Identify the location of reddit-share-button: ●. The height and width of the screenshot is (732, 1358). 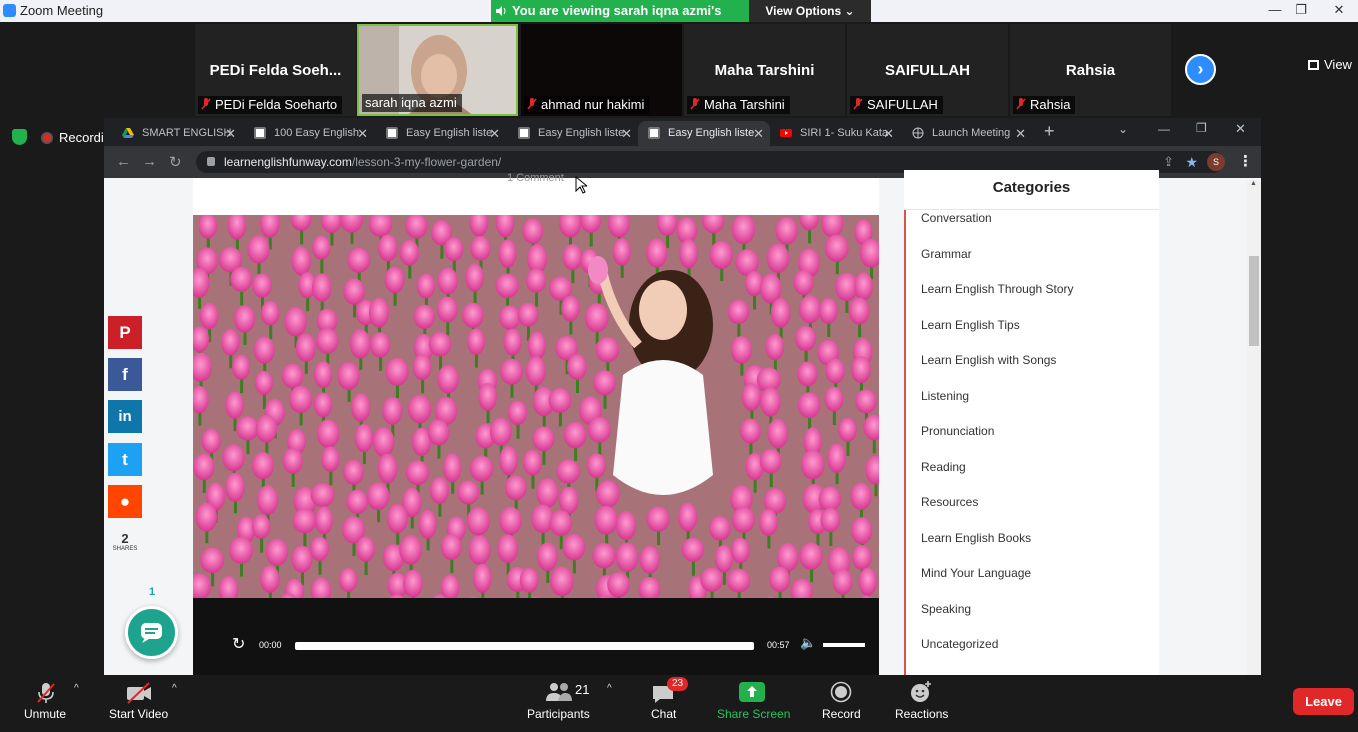
(125, 501).